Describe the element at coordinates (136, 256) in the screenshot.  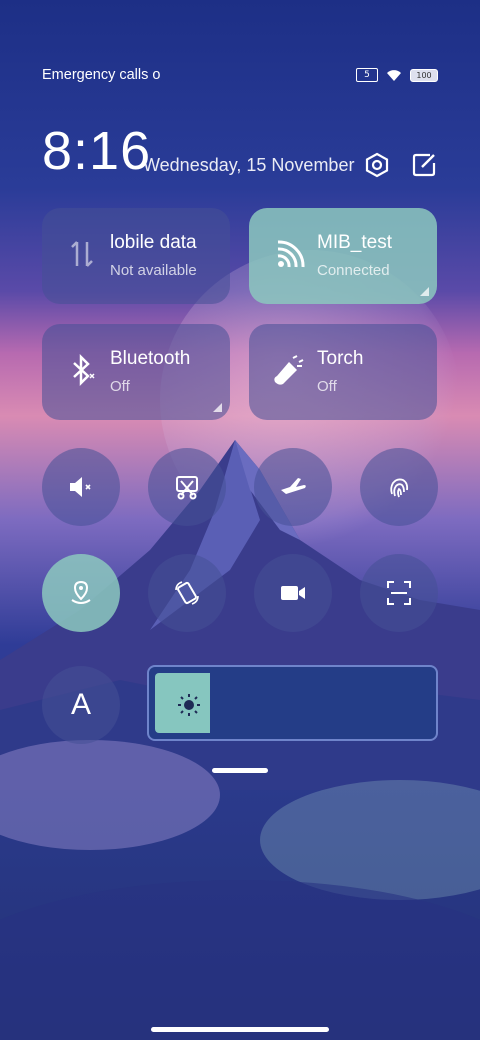
I see `tile-mobile-data: lobile data Not available` at that location.